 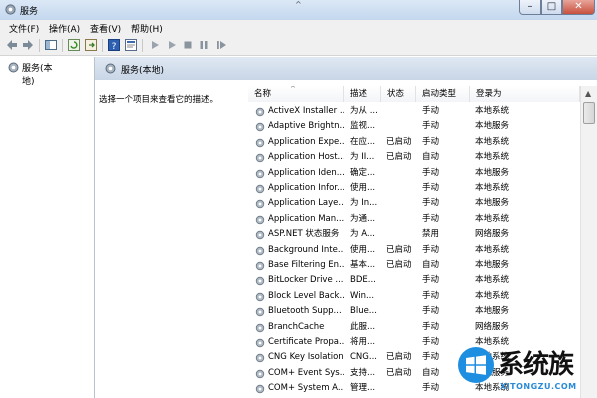 I want to click on tree-node-label: 服务(本地), so click(x=37, y=75).